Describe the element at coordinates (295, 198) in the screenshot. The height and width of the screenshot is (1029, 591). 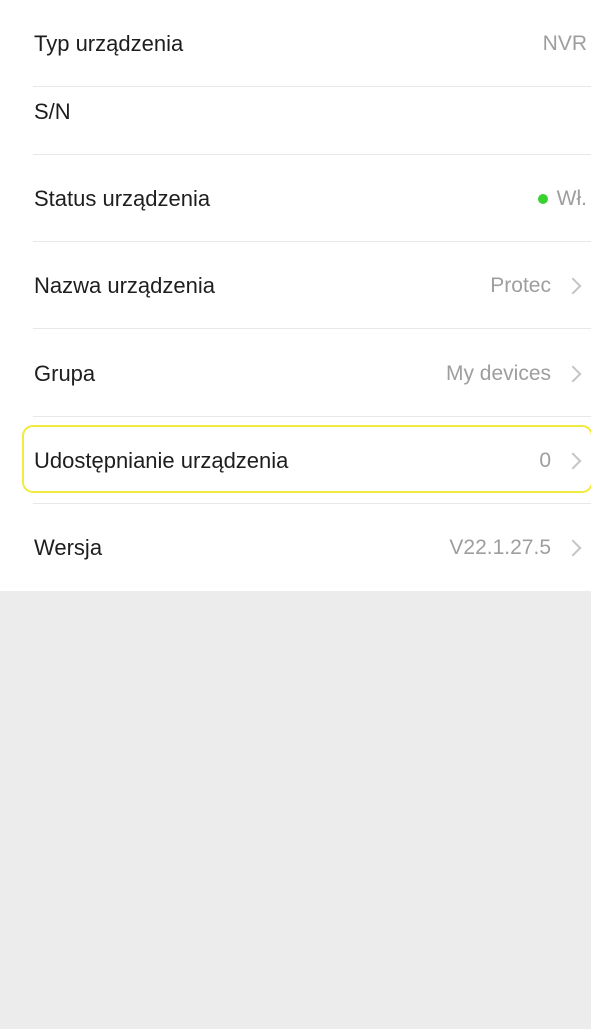
I see `device-status-row: Status urządzenia Wł.` at that location.